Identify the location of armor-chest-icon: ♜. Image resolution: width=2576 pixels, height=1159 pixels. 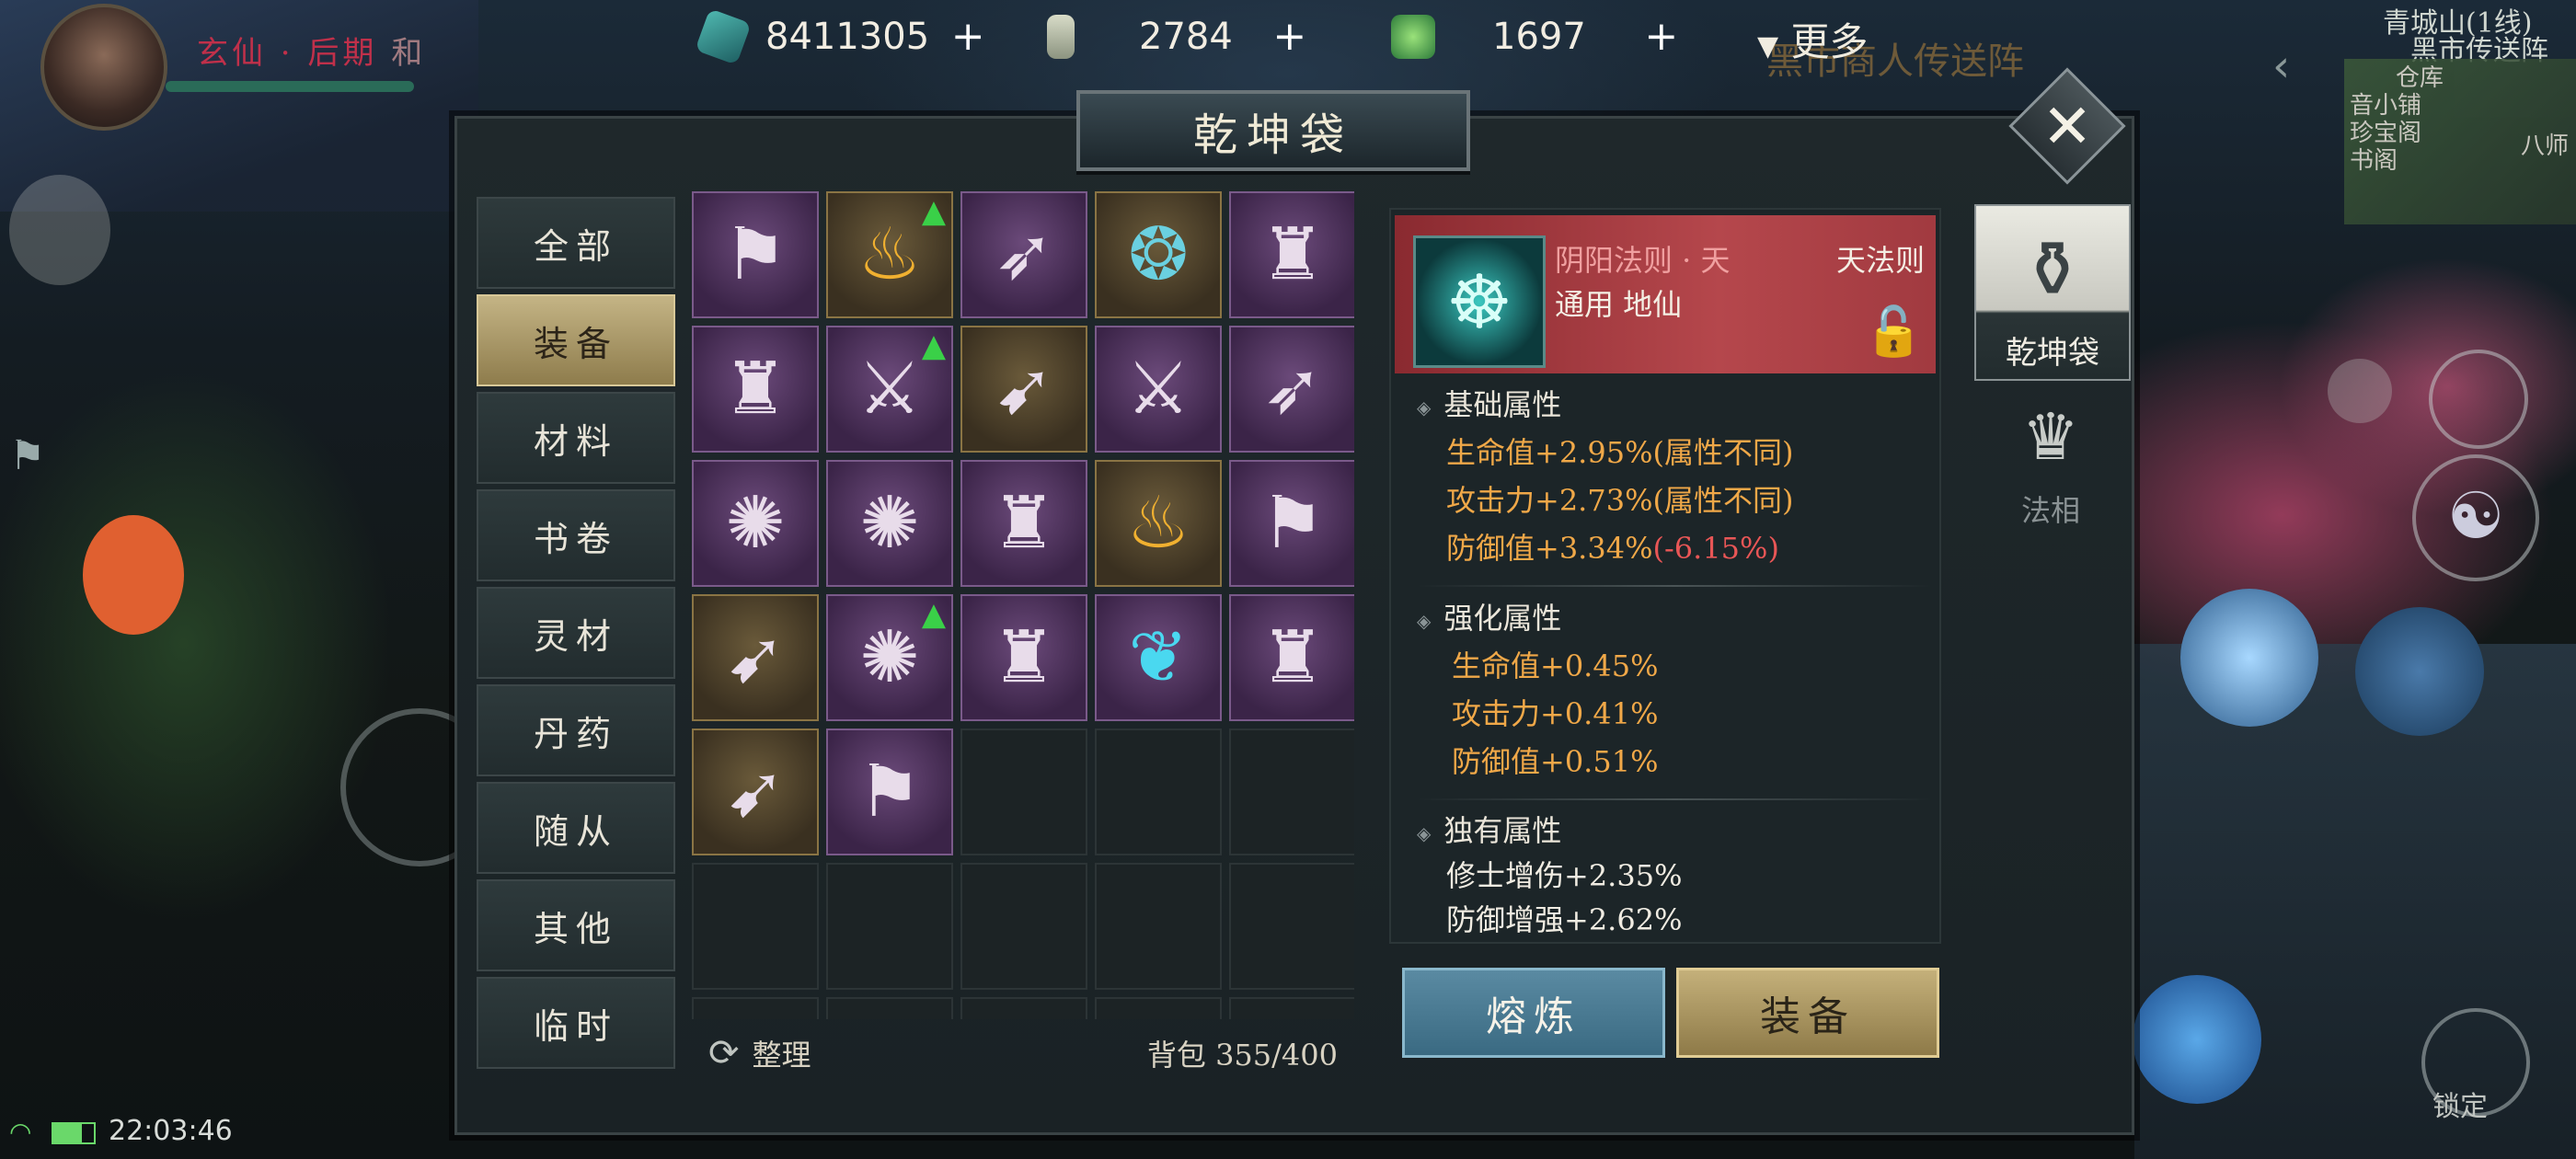
(1292, 254).